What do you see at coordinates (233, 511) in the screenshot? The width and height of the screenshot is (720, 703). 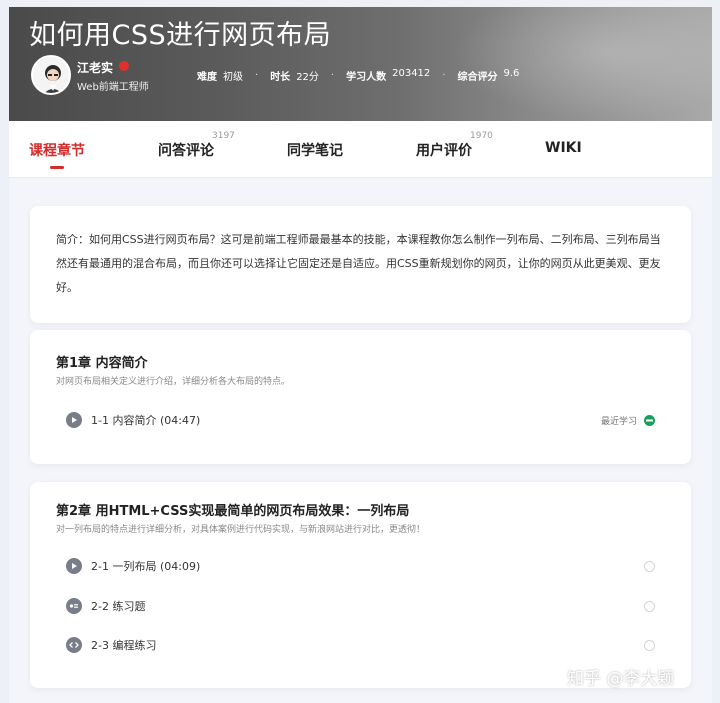 I see `chapter-title: 第2章 用HTML+CSS实现最简单的网页布局效果：一列布局` at bounding box center [233, 511].